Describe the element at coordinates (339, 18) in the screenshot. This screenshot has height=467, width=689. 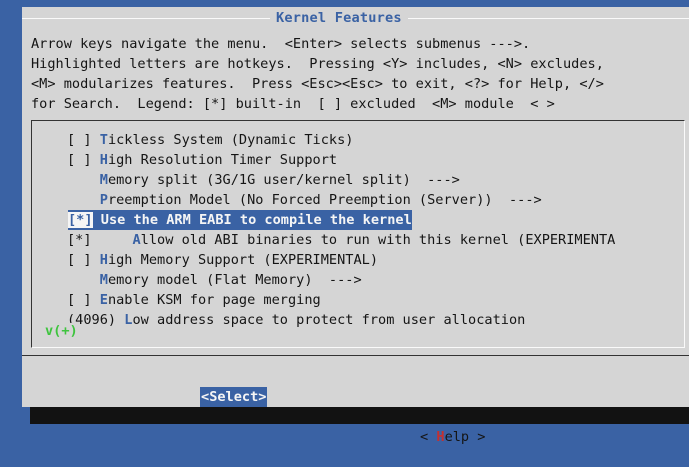
I see `dialog-title: Kernel Features` at that location.